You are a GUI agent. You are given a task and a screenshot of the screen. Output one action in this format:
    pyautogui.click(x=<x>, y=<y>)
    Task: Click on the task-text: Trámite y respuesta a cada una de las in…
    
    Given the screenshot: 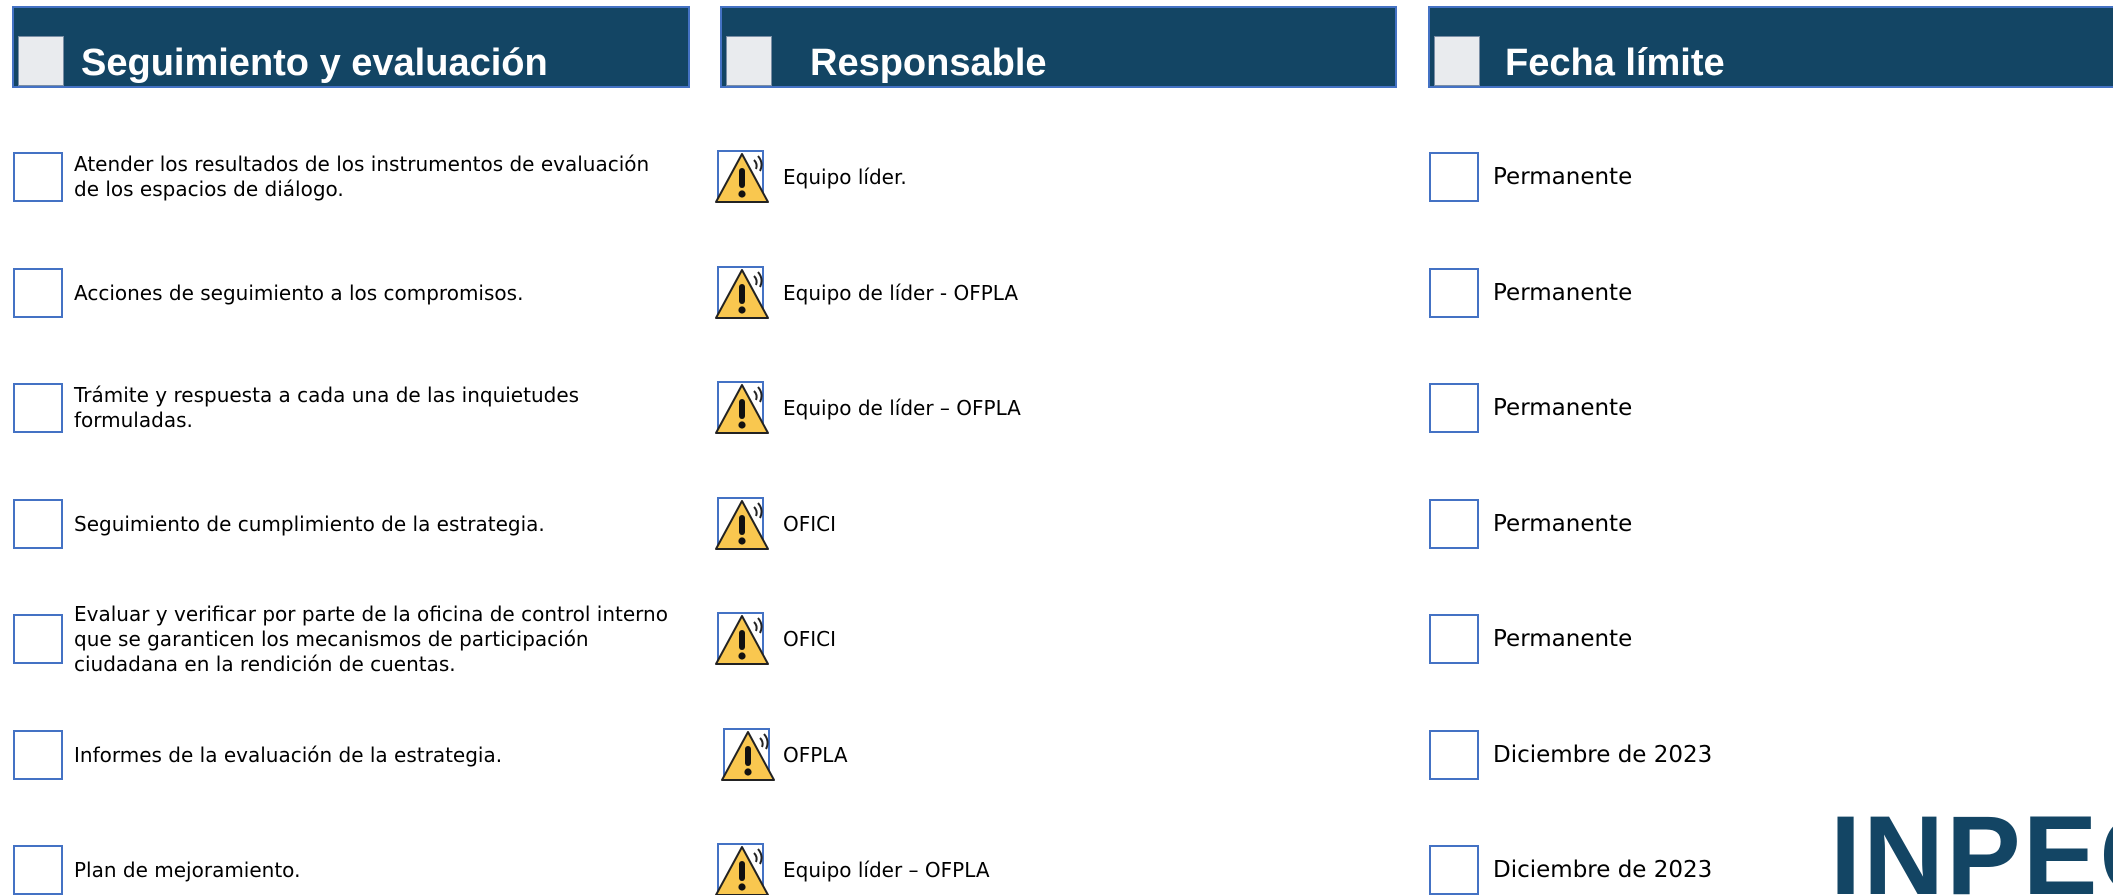 What is the action you would take?
    pyautogui.click(x=327, y=407)
    